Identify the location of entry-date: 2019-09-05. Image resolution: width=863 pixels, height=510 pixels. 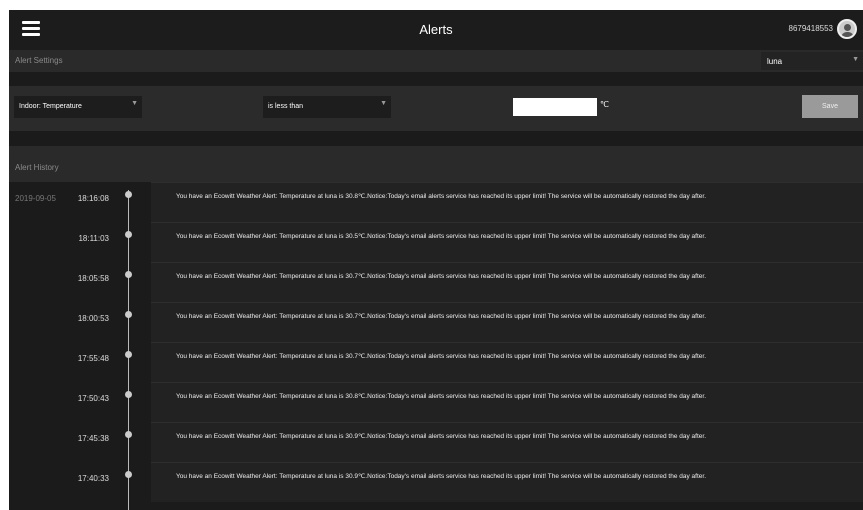
(35, 198).